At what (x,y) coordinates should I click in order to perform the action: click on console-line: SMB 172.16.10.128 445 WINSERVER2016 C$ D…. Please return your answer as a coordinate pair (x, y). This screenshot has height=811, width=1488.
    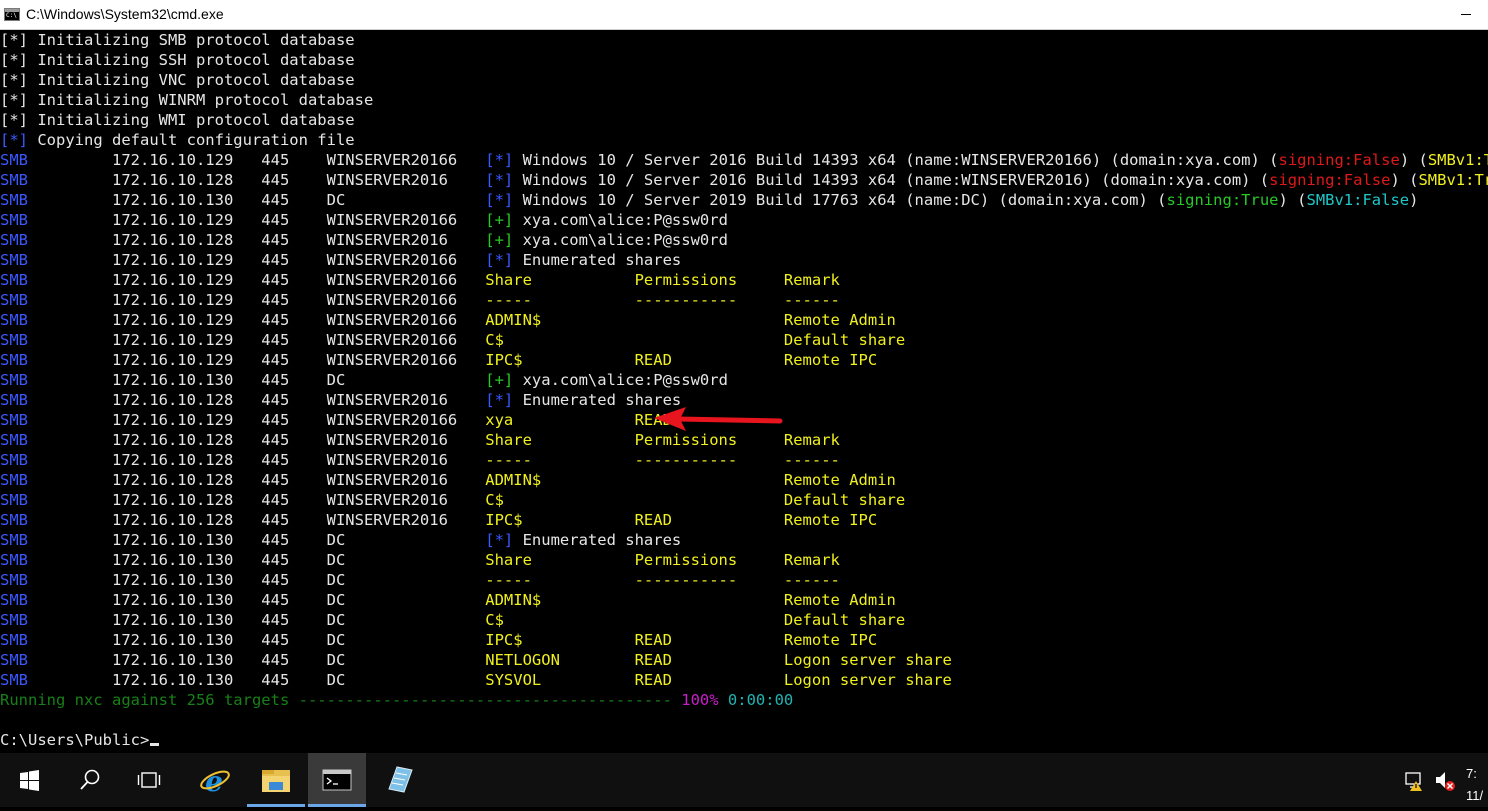
    Looking at the image, I should click on (452, 500).